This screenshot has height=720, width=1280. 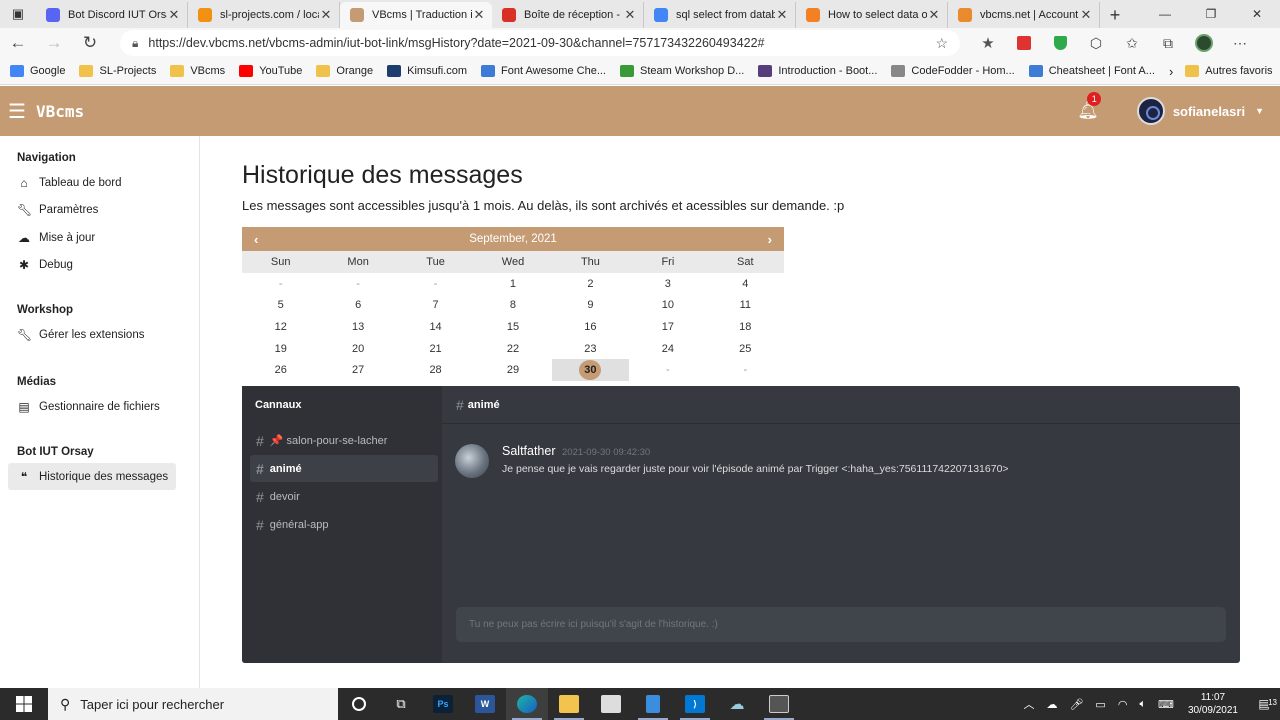 I want to click on bookmark-item: Kimsufi.com, so click(x=427, y=71).